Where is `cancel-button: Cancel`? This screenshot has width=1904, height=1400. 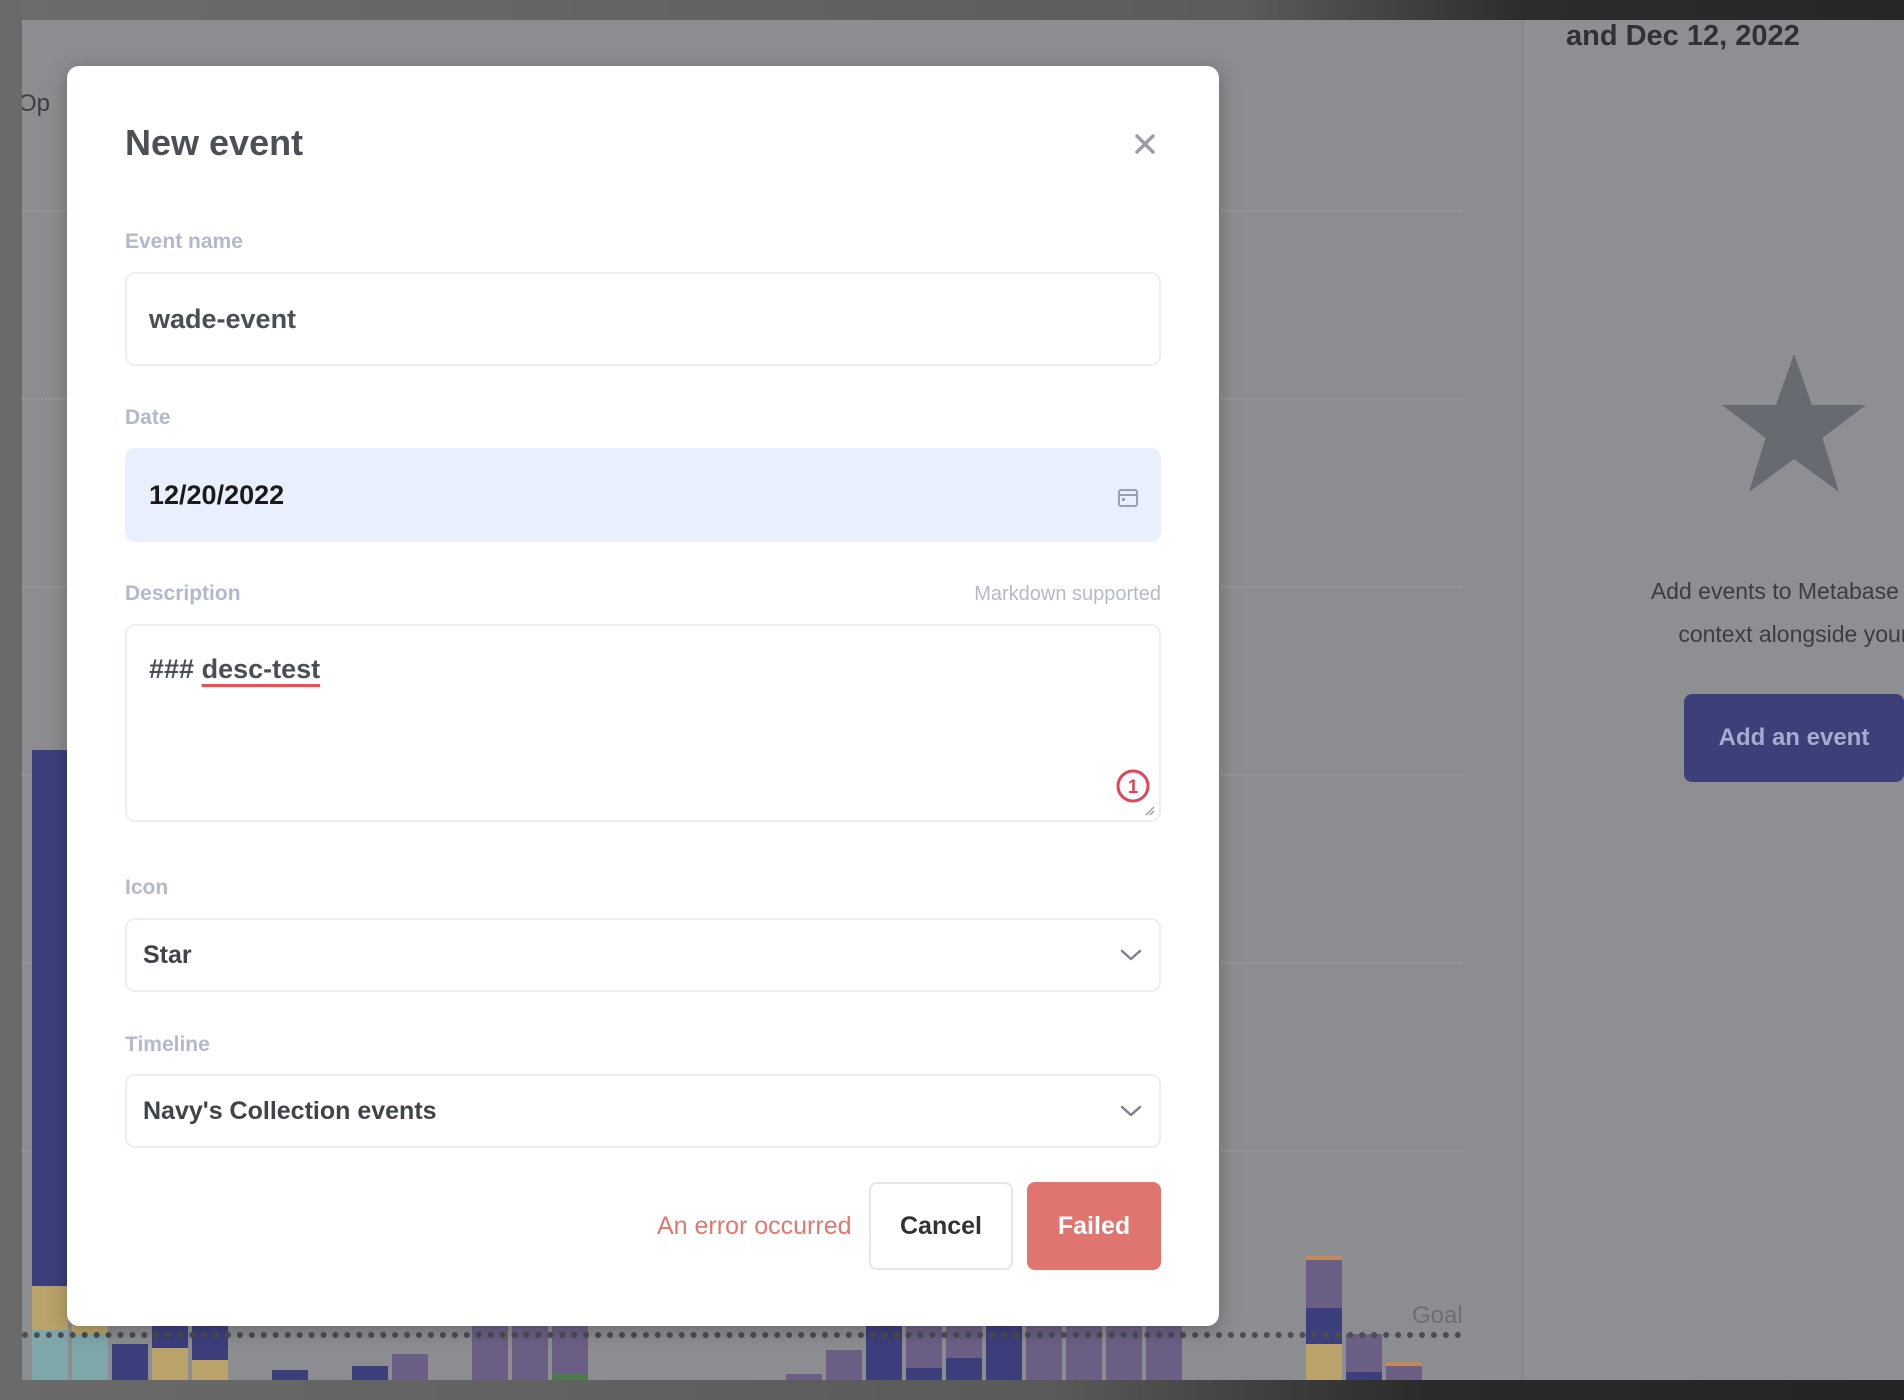 cancel-button: Cancel is located at coordinates (941, 1226).